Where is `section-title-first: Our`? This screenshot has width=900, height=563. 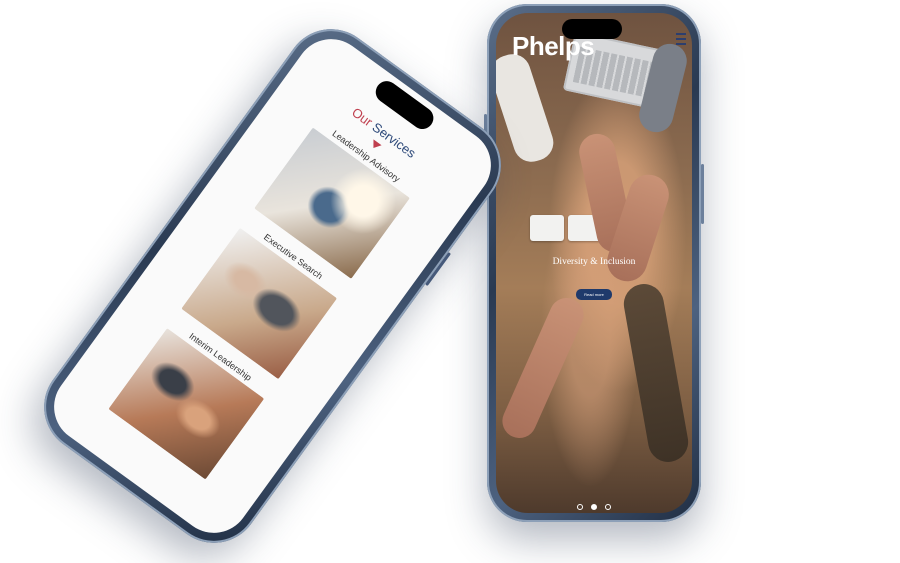
section-title-first: Our is located at coordinates (362, 117).